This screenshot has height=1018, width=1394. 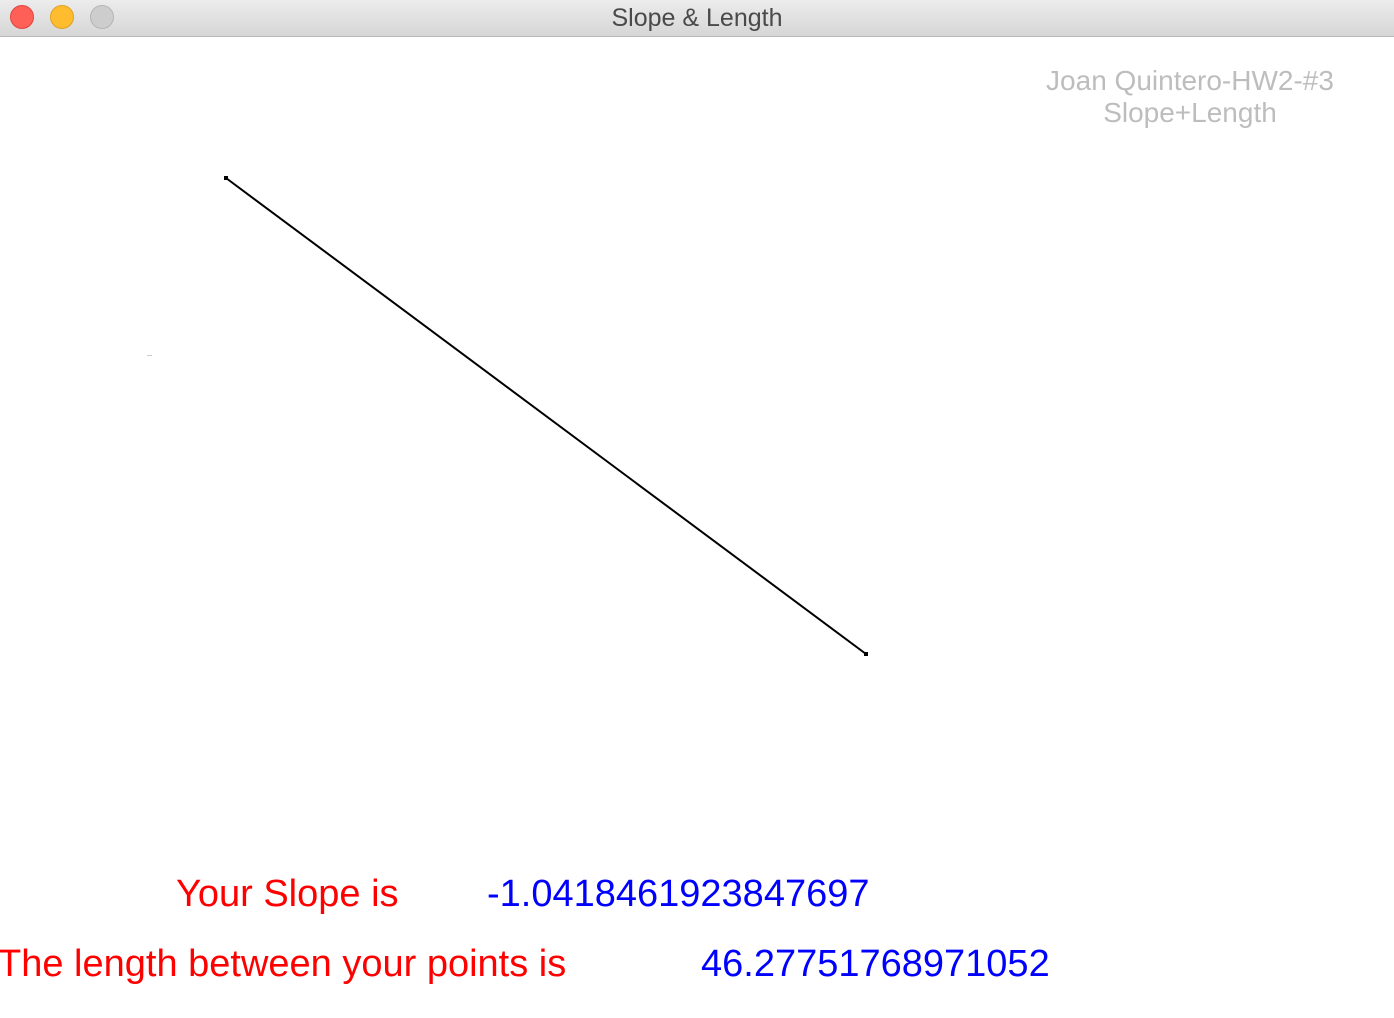 What do you see at coordinates (875, 964) in the screenshot?
I see `length-value: 46.27751768971052` at bounding box center [875, 964].